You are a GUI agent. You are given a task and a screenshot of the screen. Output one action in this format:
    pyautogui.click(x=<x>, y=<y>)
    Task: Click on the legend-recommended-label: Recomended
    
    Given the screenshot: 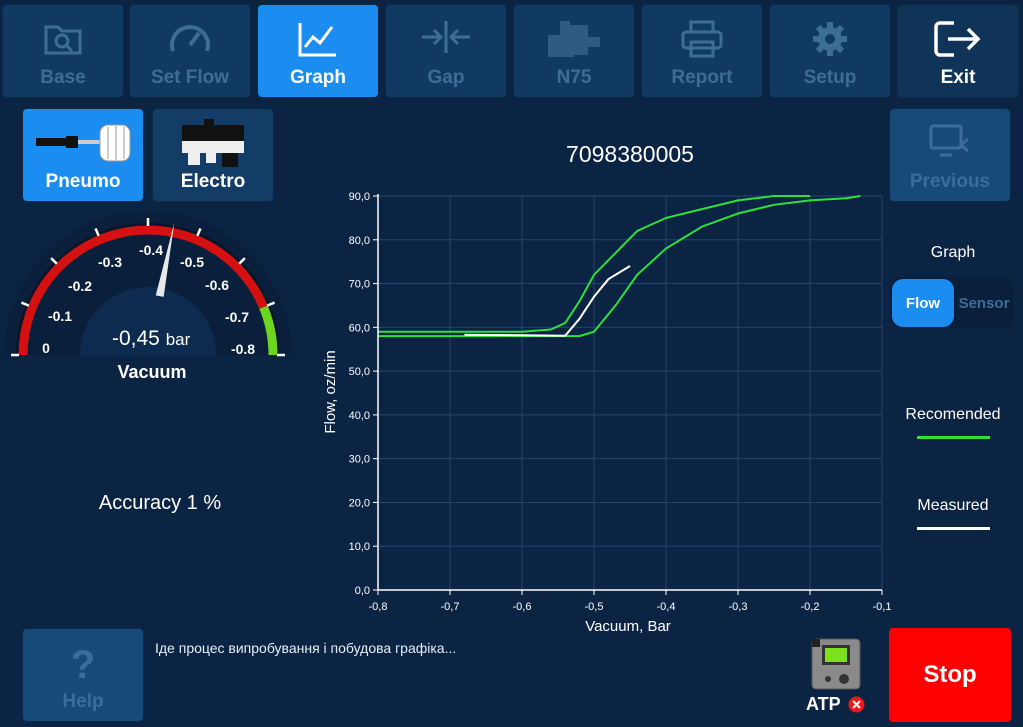 What is the action you would take?
    pyautogui.click(x=953, y=414)
    